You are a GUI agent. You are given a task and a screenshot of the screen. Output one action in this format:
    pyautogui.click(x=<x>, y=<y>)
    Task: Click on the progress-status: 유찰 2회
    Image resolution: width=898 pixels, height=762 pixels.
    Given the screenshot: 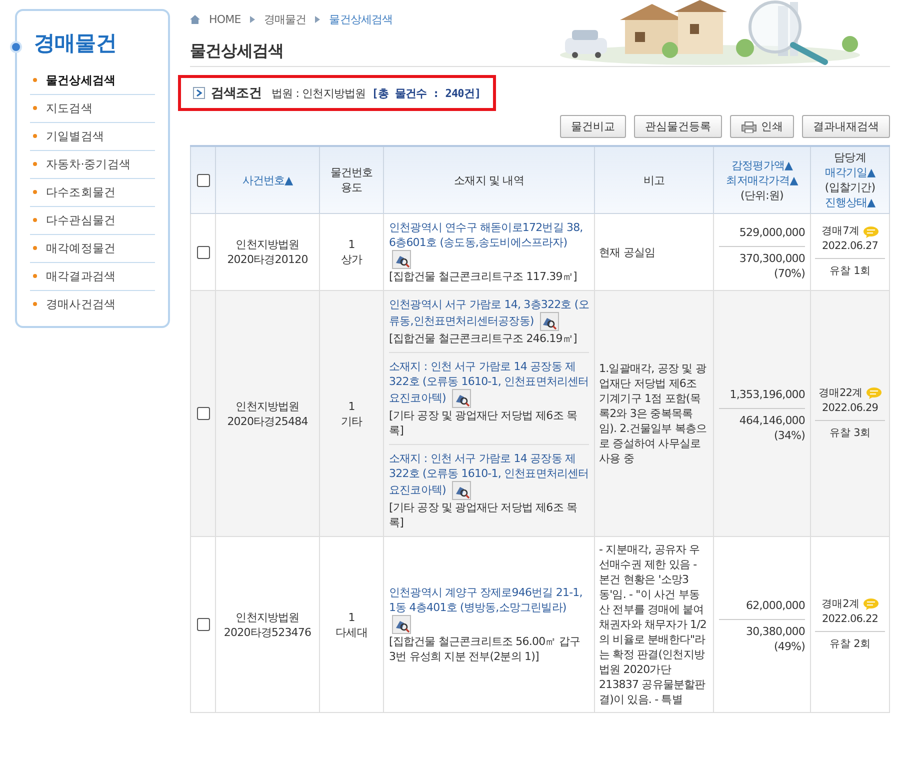 What is the action you would take?
    pyautogui.click(x=850, y=644)
    